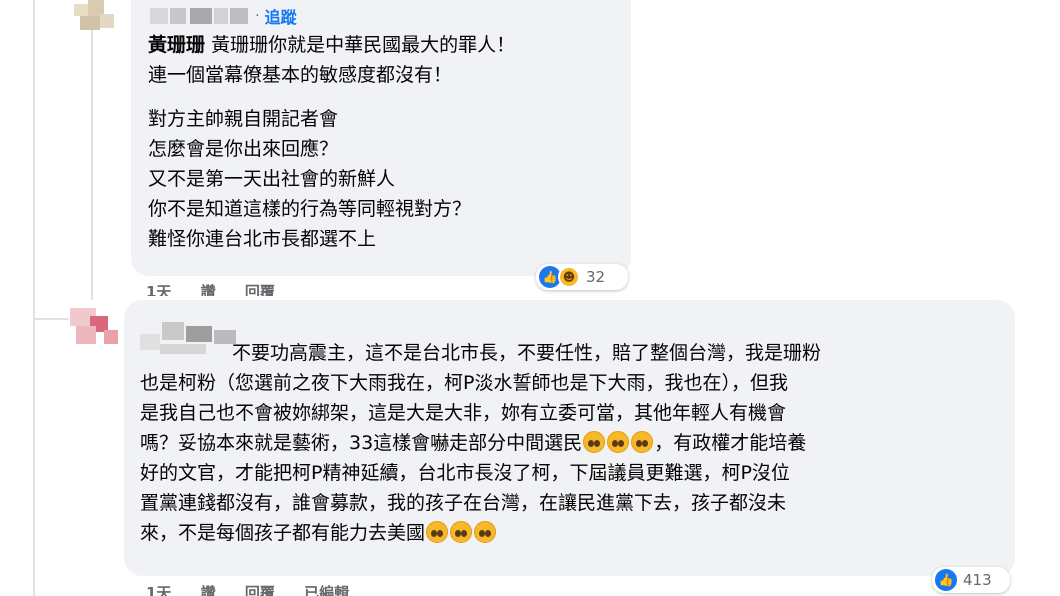  I want to click on reaction-summary: 👍 ☻ 32, so click(582, 277).